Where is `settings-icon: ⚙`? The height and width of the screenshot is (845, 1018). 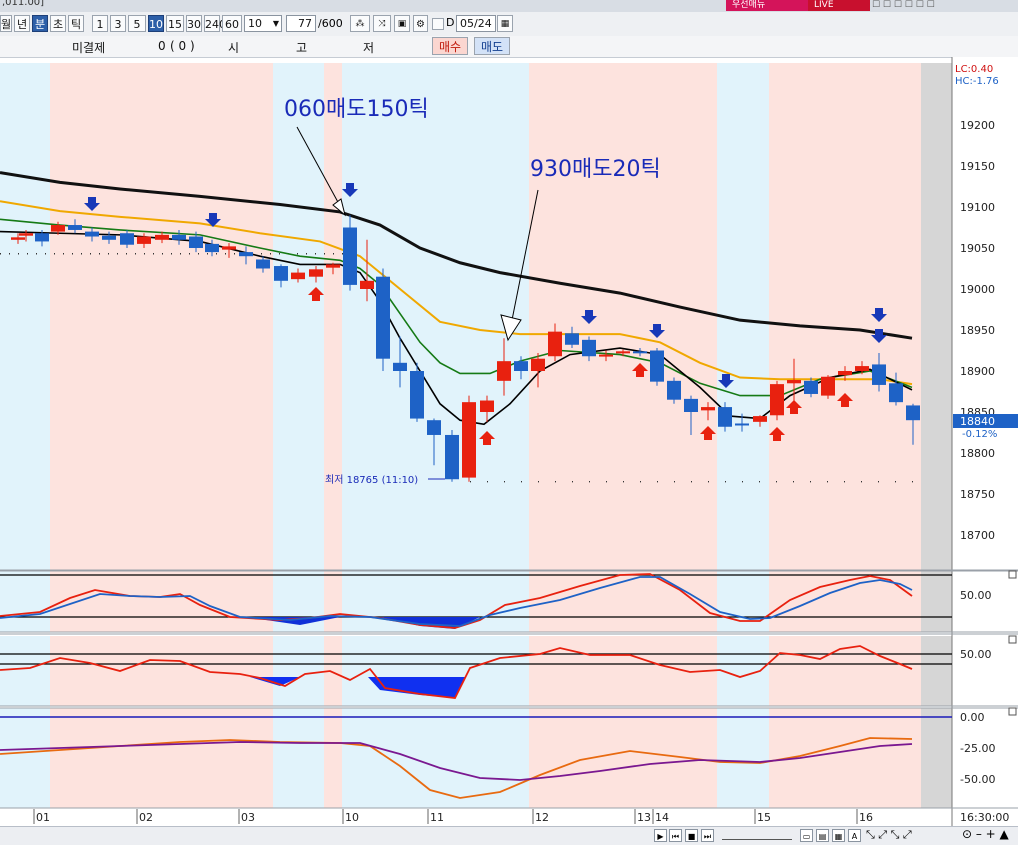 settings-icon: ⚙ is located at coordinates (420, 23).